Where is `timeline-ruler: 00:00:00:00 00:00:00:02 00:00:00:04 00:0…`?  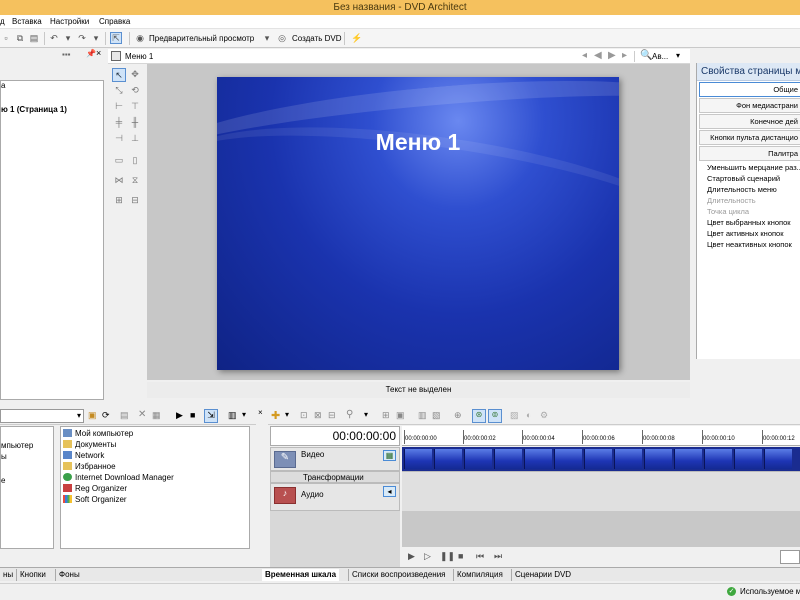 timeline-ruler: 00:00:00:00 00:00:00:02 00:00:00:04 00:0… is located at coordinates (601, 436).